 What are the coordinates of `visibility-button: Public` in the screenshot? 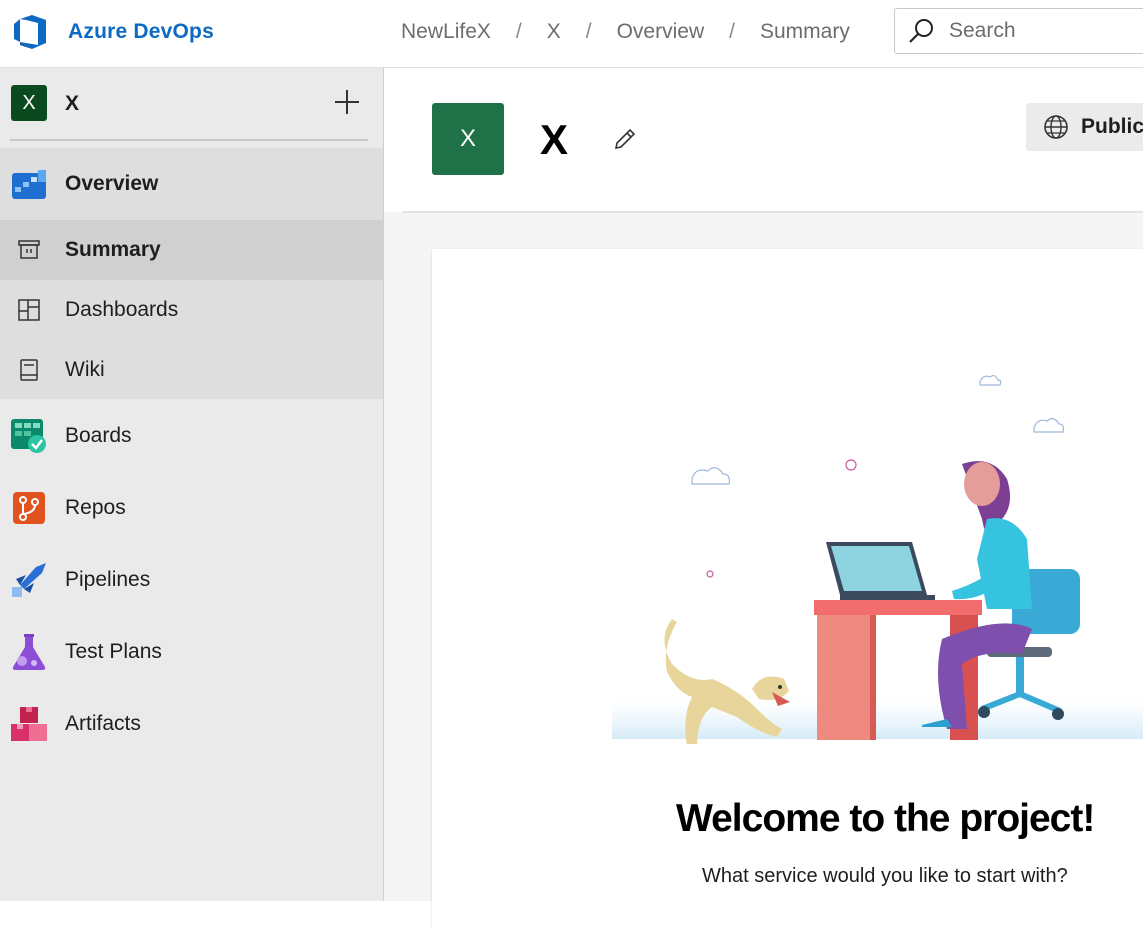 It's located at (1084, 127).